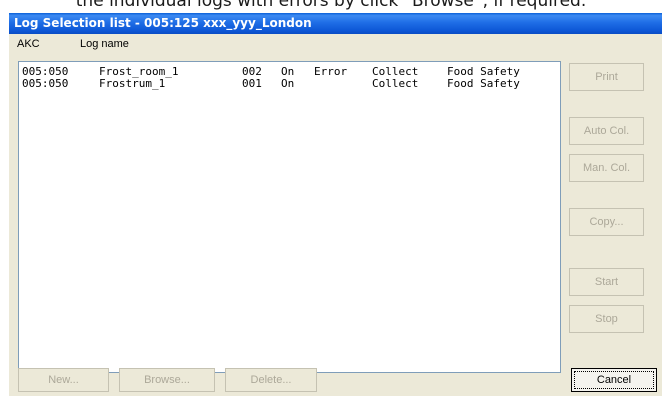 The image size is (662, 396). Describe the element at coordinates (395, 83) in the screenshot. I see `cell-mode: Collect` at that location.